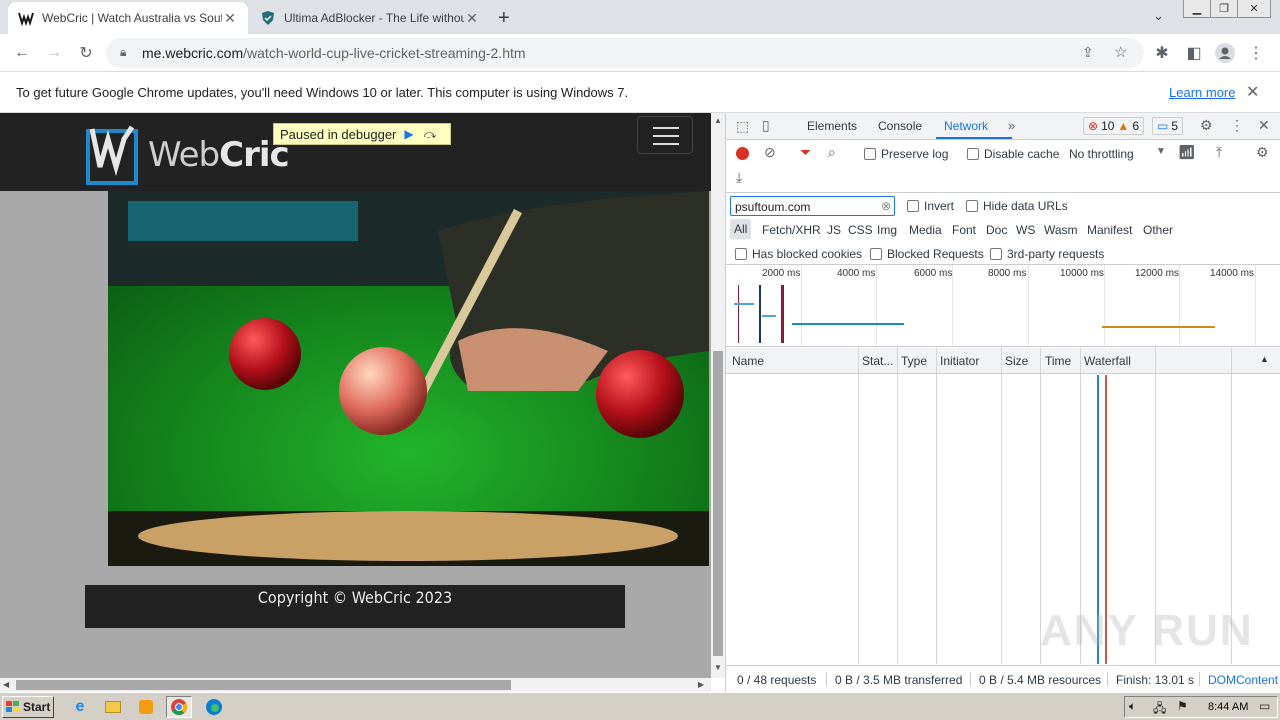 This screenshot has height=720, width=1280. Describe the element at coordinates (179, 707) in the screenshot. I see `chrome-icon` at that location.